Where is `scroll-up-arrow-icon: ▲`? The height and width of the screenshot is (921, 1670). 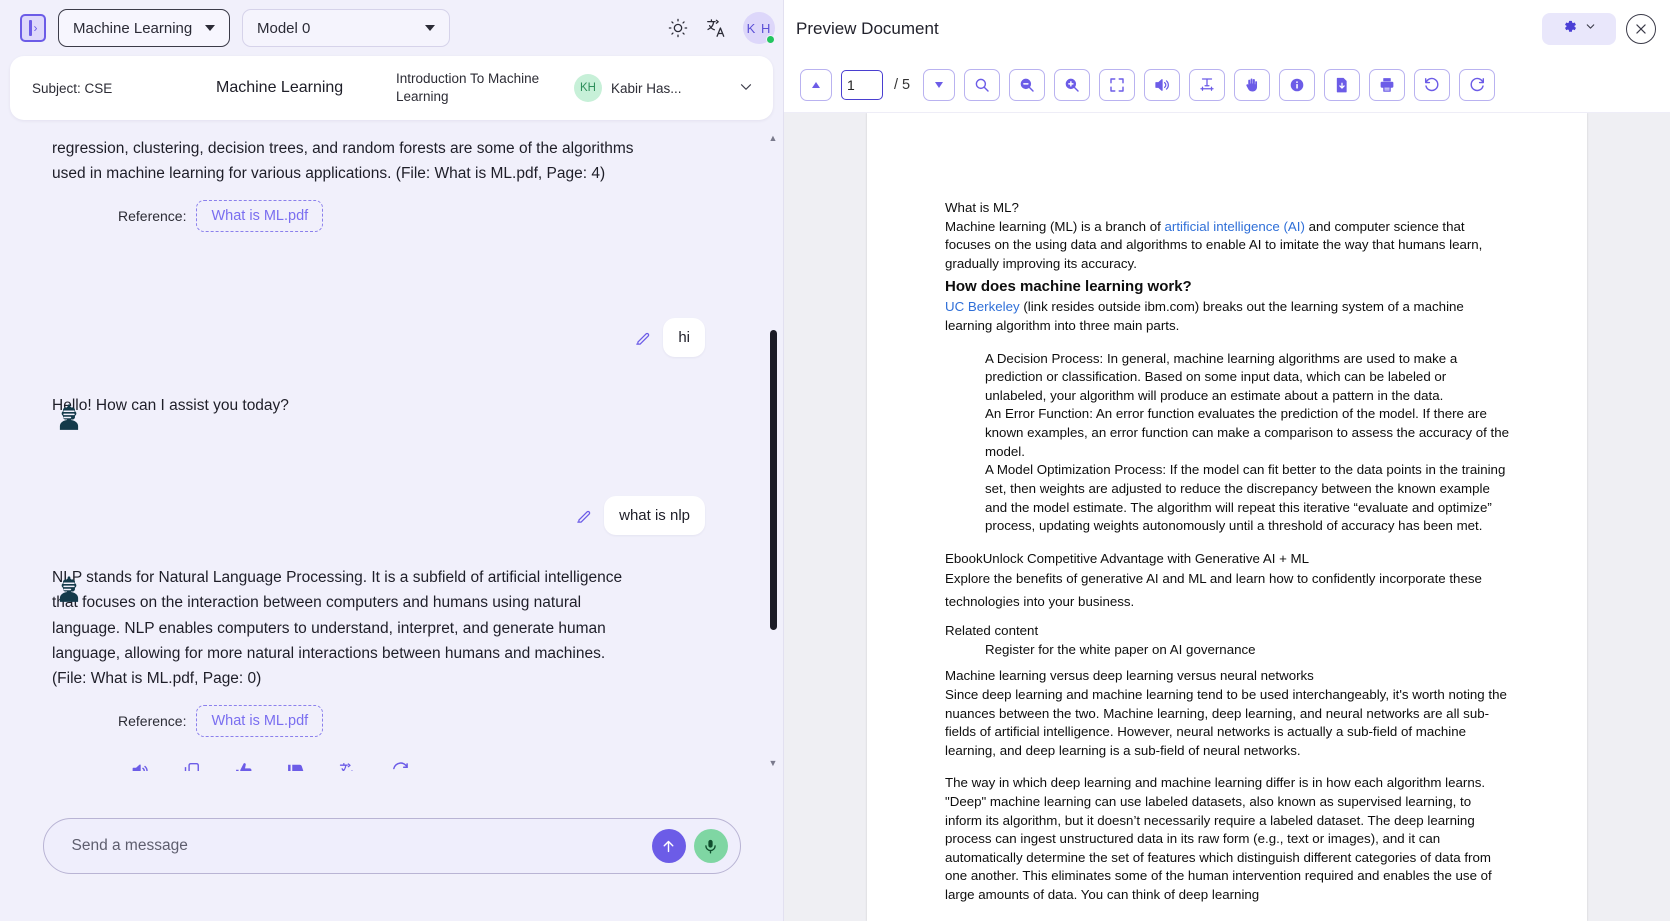
scroll-up-arrow-icon: ▲ is located at coordinates (773, 138).